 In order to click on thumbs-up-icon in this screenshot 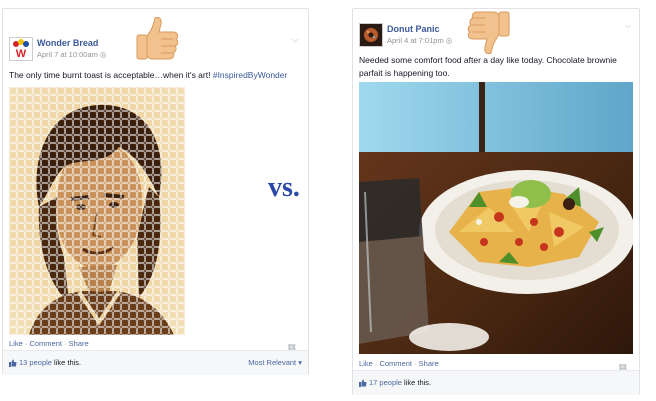, I will do `click(158, 40)`.